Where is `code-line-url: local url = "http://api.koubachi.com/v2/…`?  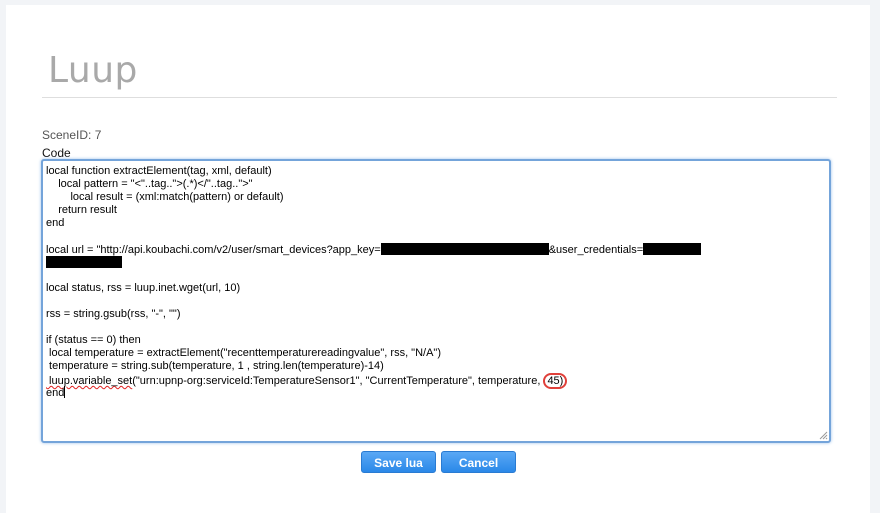 code-line-url: local url = "http://api.koubachi.com/v2/… is located at coordinates (436, 249).